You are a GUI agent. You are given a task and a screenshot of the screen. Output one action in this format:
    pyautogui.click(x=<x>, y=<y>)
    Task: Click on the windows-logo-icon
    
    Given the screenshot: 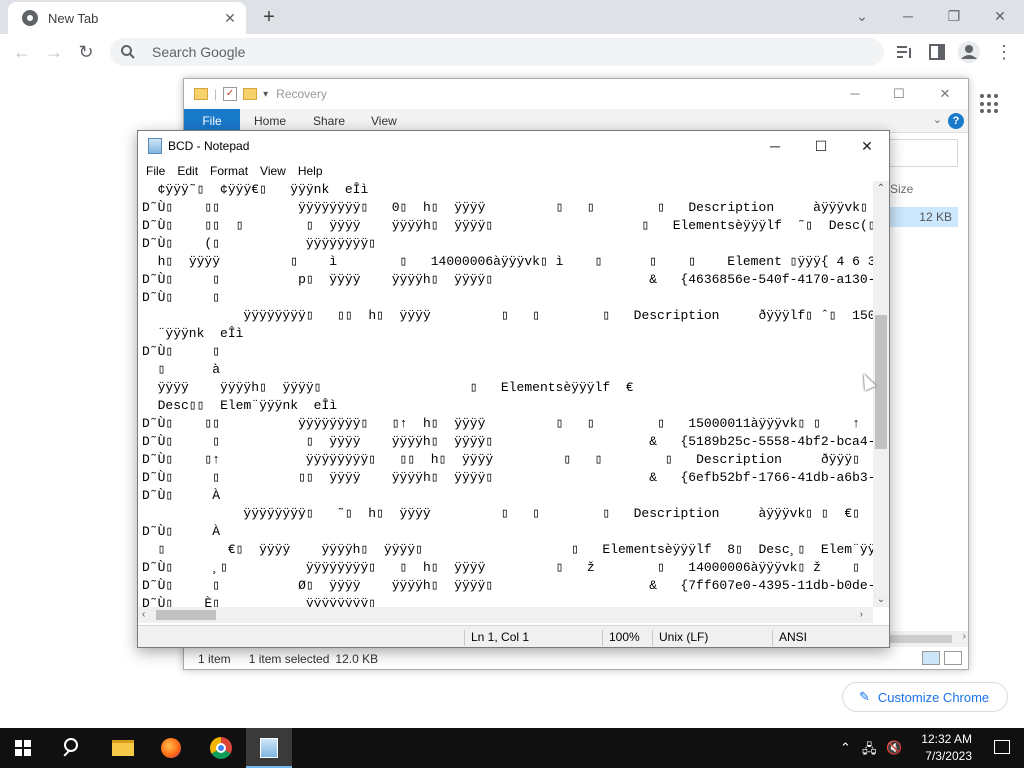 What is the action you would take?
    pyautogui.click(x=23, y=748)
    